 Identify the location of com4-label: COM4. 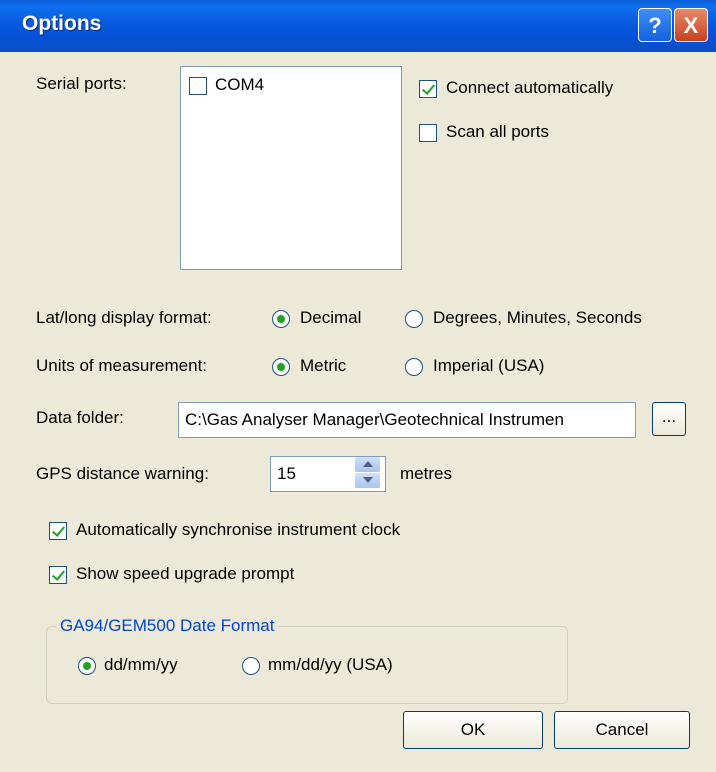
(240, 84).